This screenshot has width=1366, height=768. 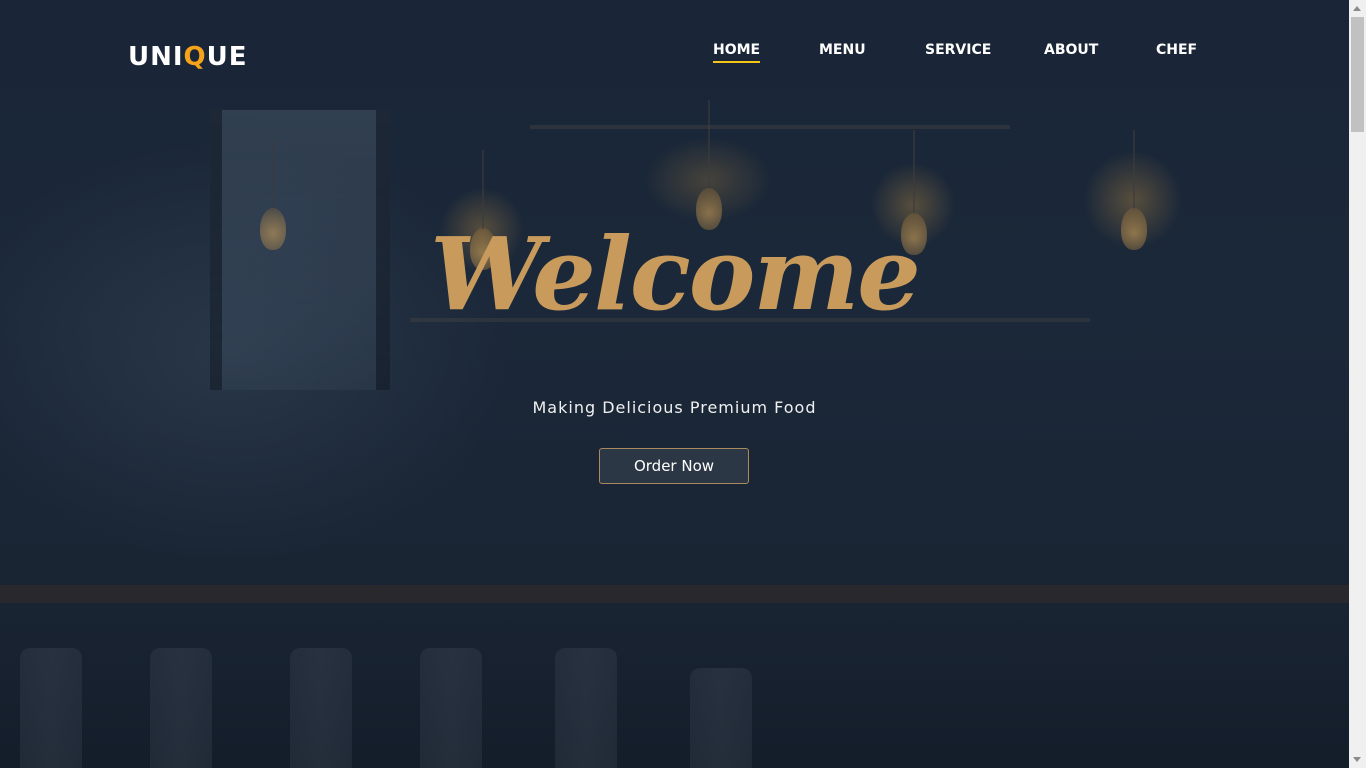 I want to click on scroll-down-arrow-icon, so click(x=1357, y=759).